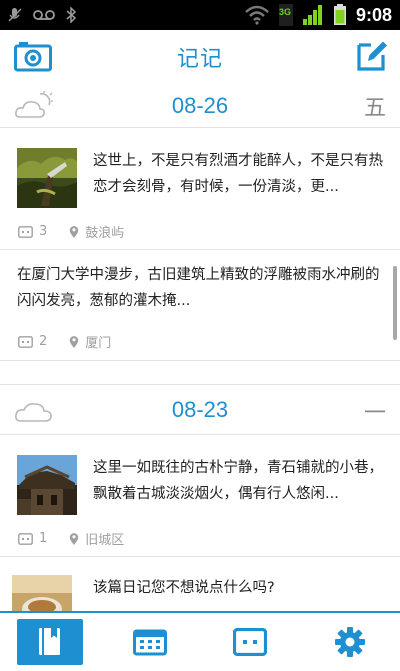  I want to click on entry-meta: 2 厦门, so click(64, 341).